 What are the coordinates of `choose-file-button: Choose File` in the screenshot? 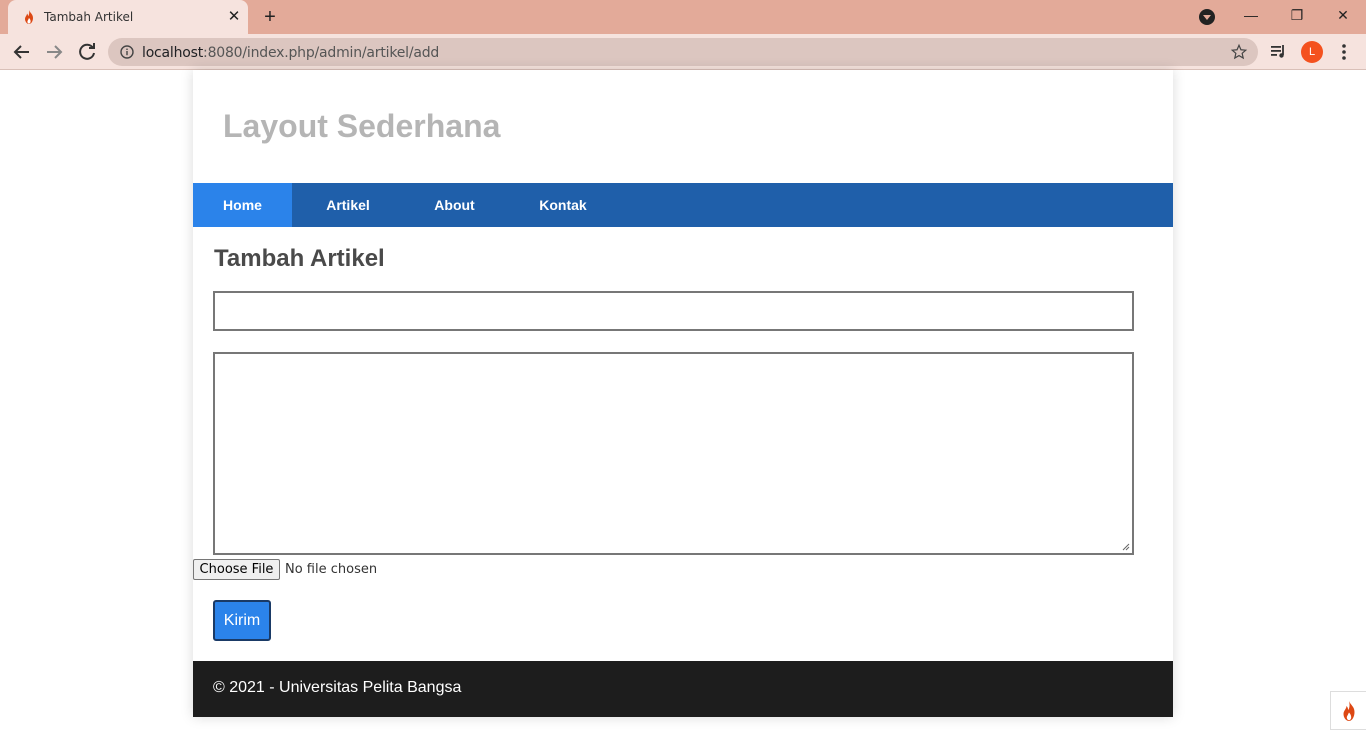 It's located at (236, 569).